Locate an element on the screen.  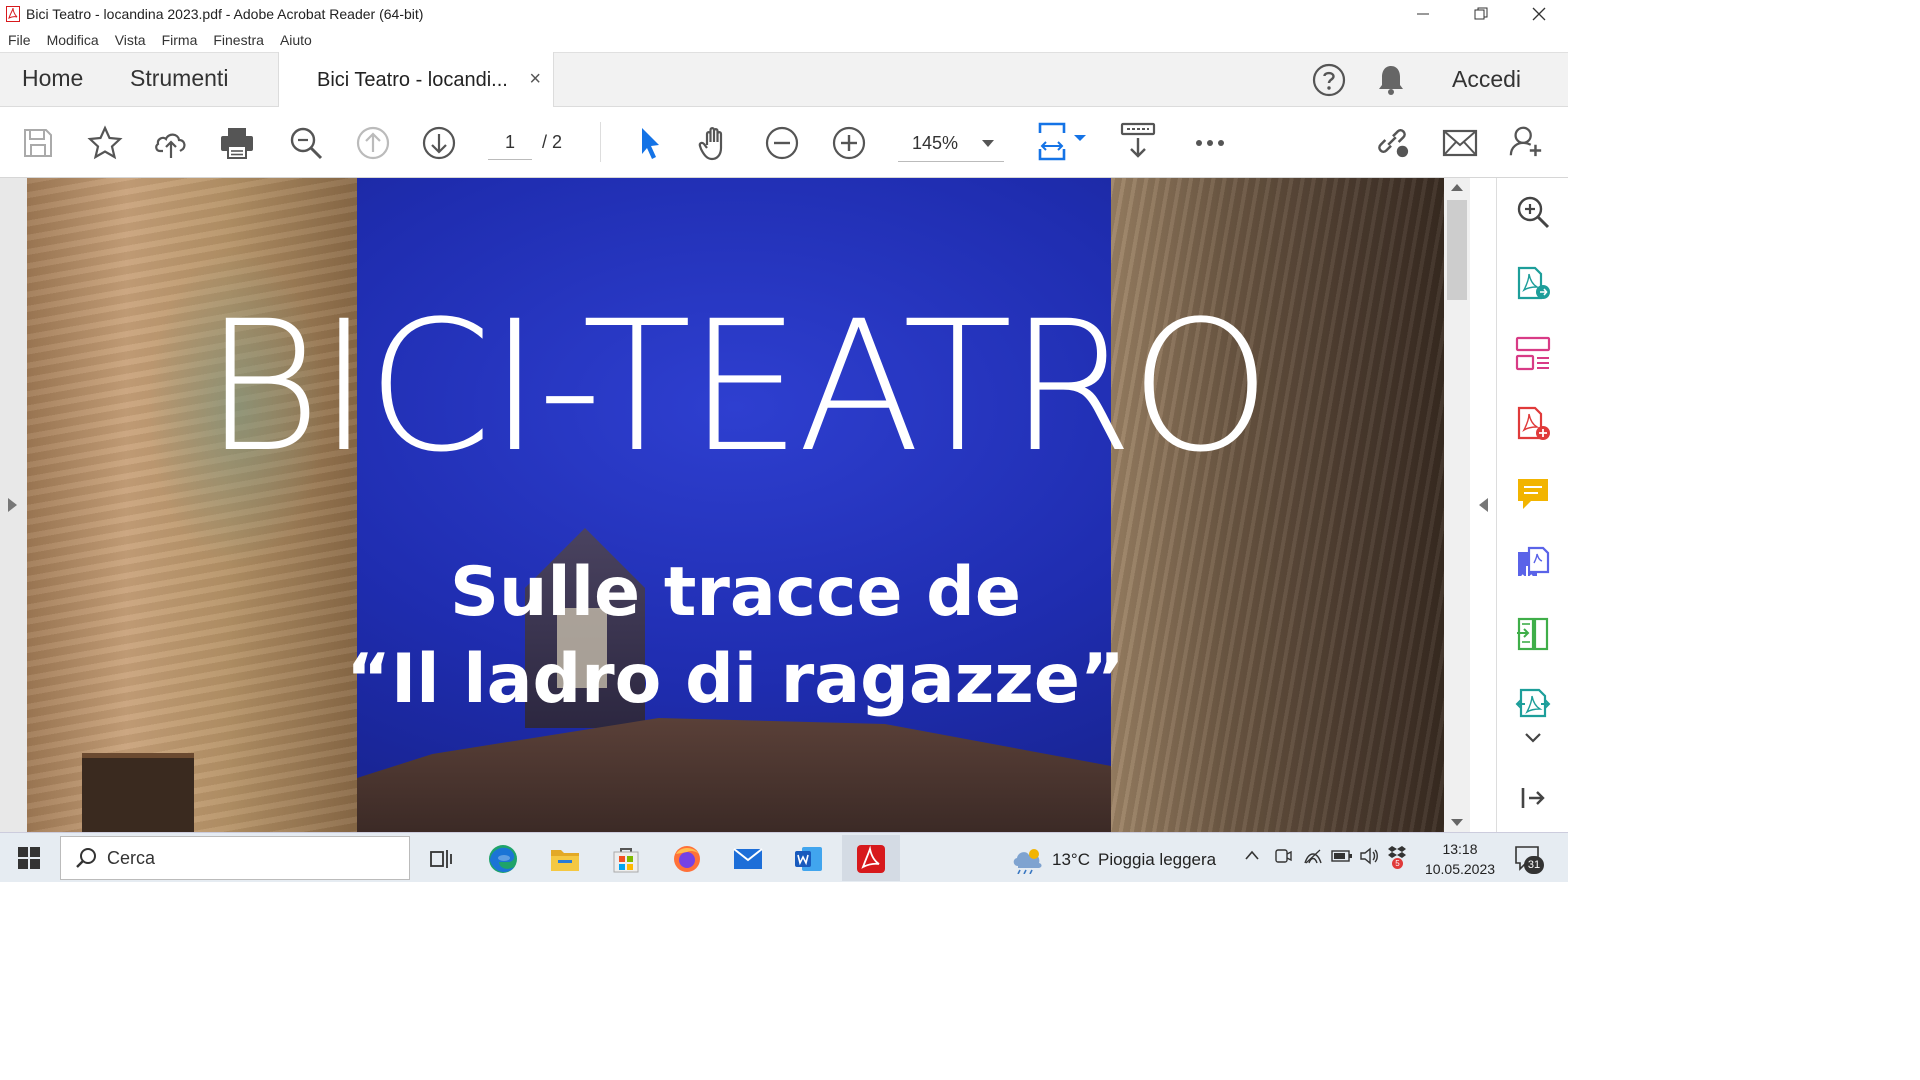
menu-edit: Modifica is located at coordinates (73, 40).